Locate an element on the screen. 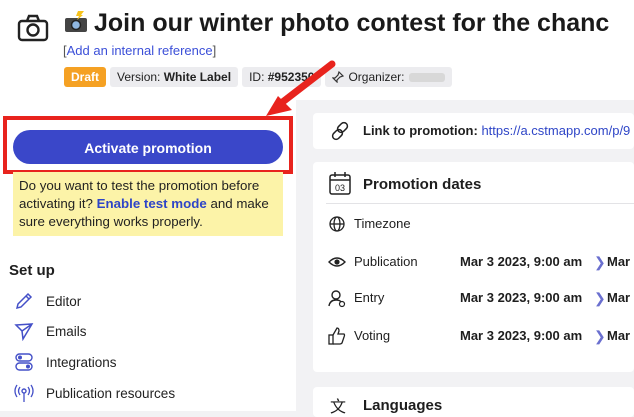  camera-icon is located at coordinates (33, 28).